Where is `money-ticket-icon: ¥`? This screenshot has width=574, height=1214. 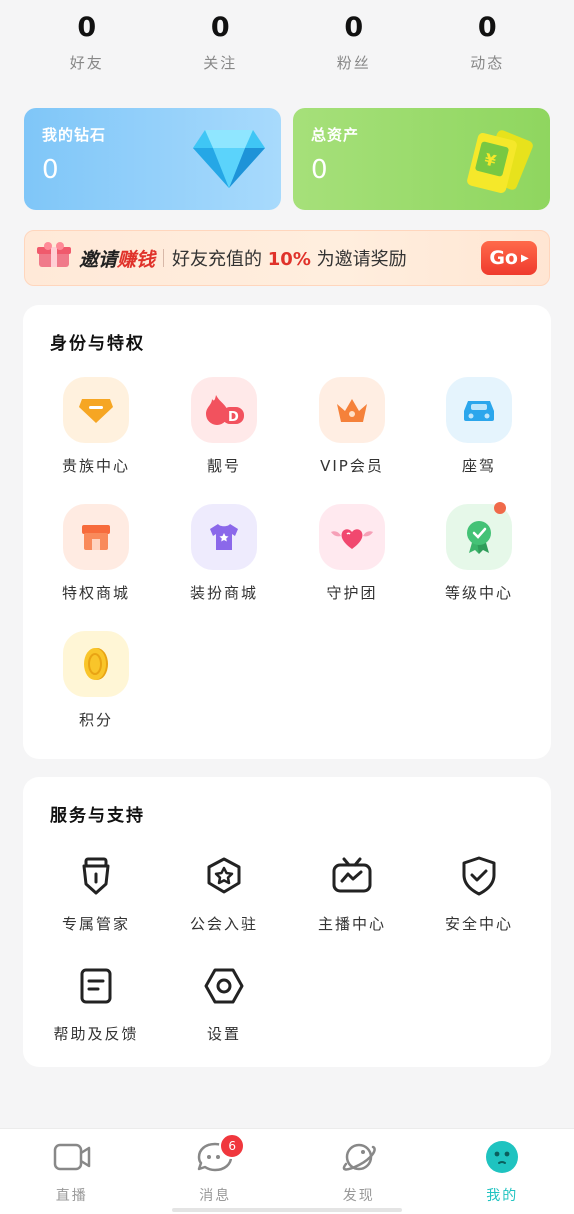 money-ticket-icon: ¥ is located at coordinates (499, 163).